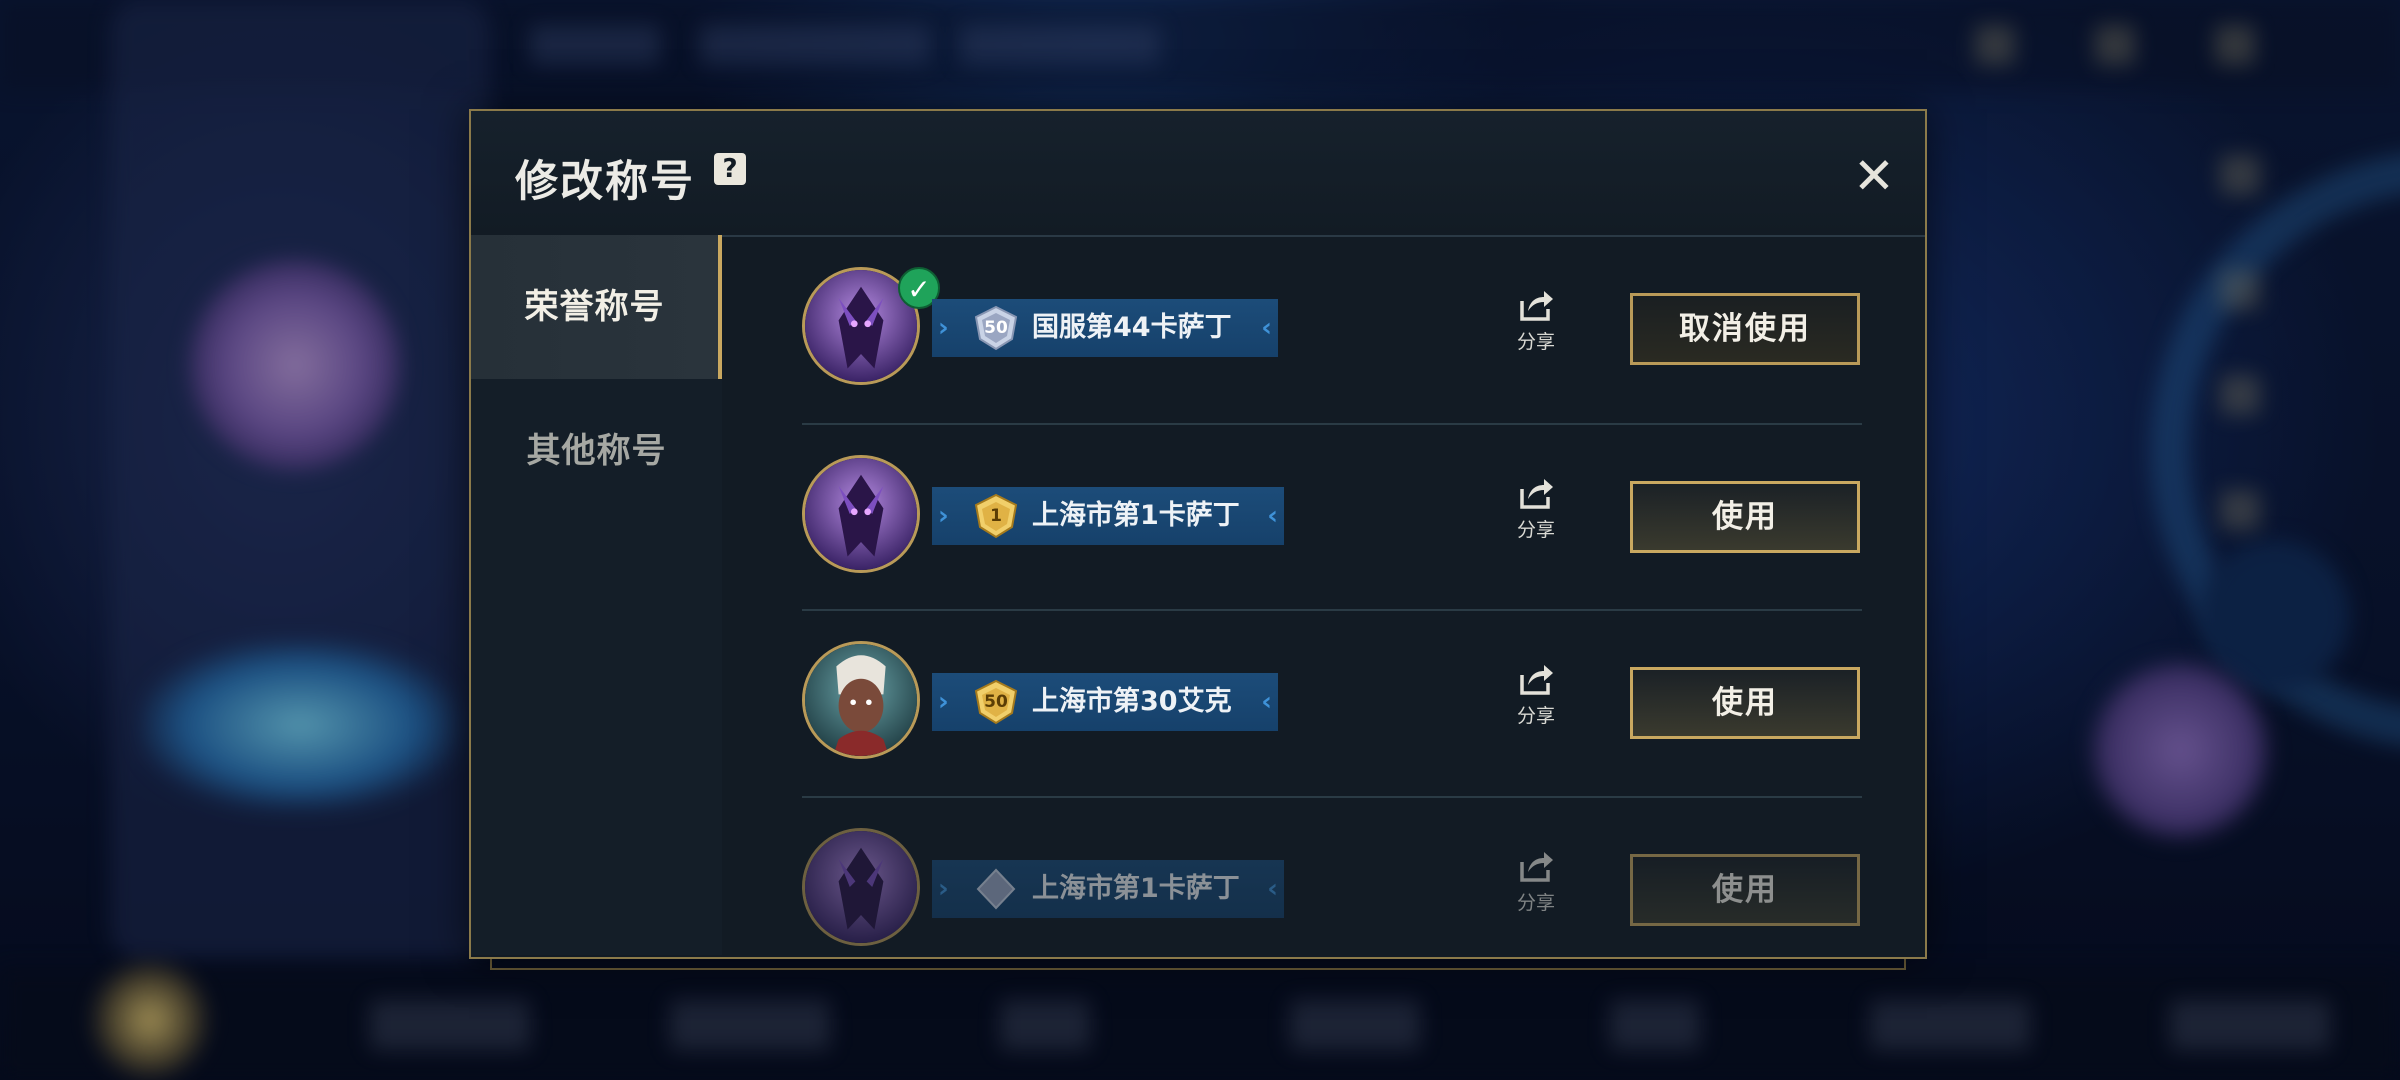  Describe the element at coordinates (1198, 174) in the screenshot. I see `dialog-header: 修改称号 ? ✕` at that location.